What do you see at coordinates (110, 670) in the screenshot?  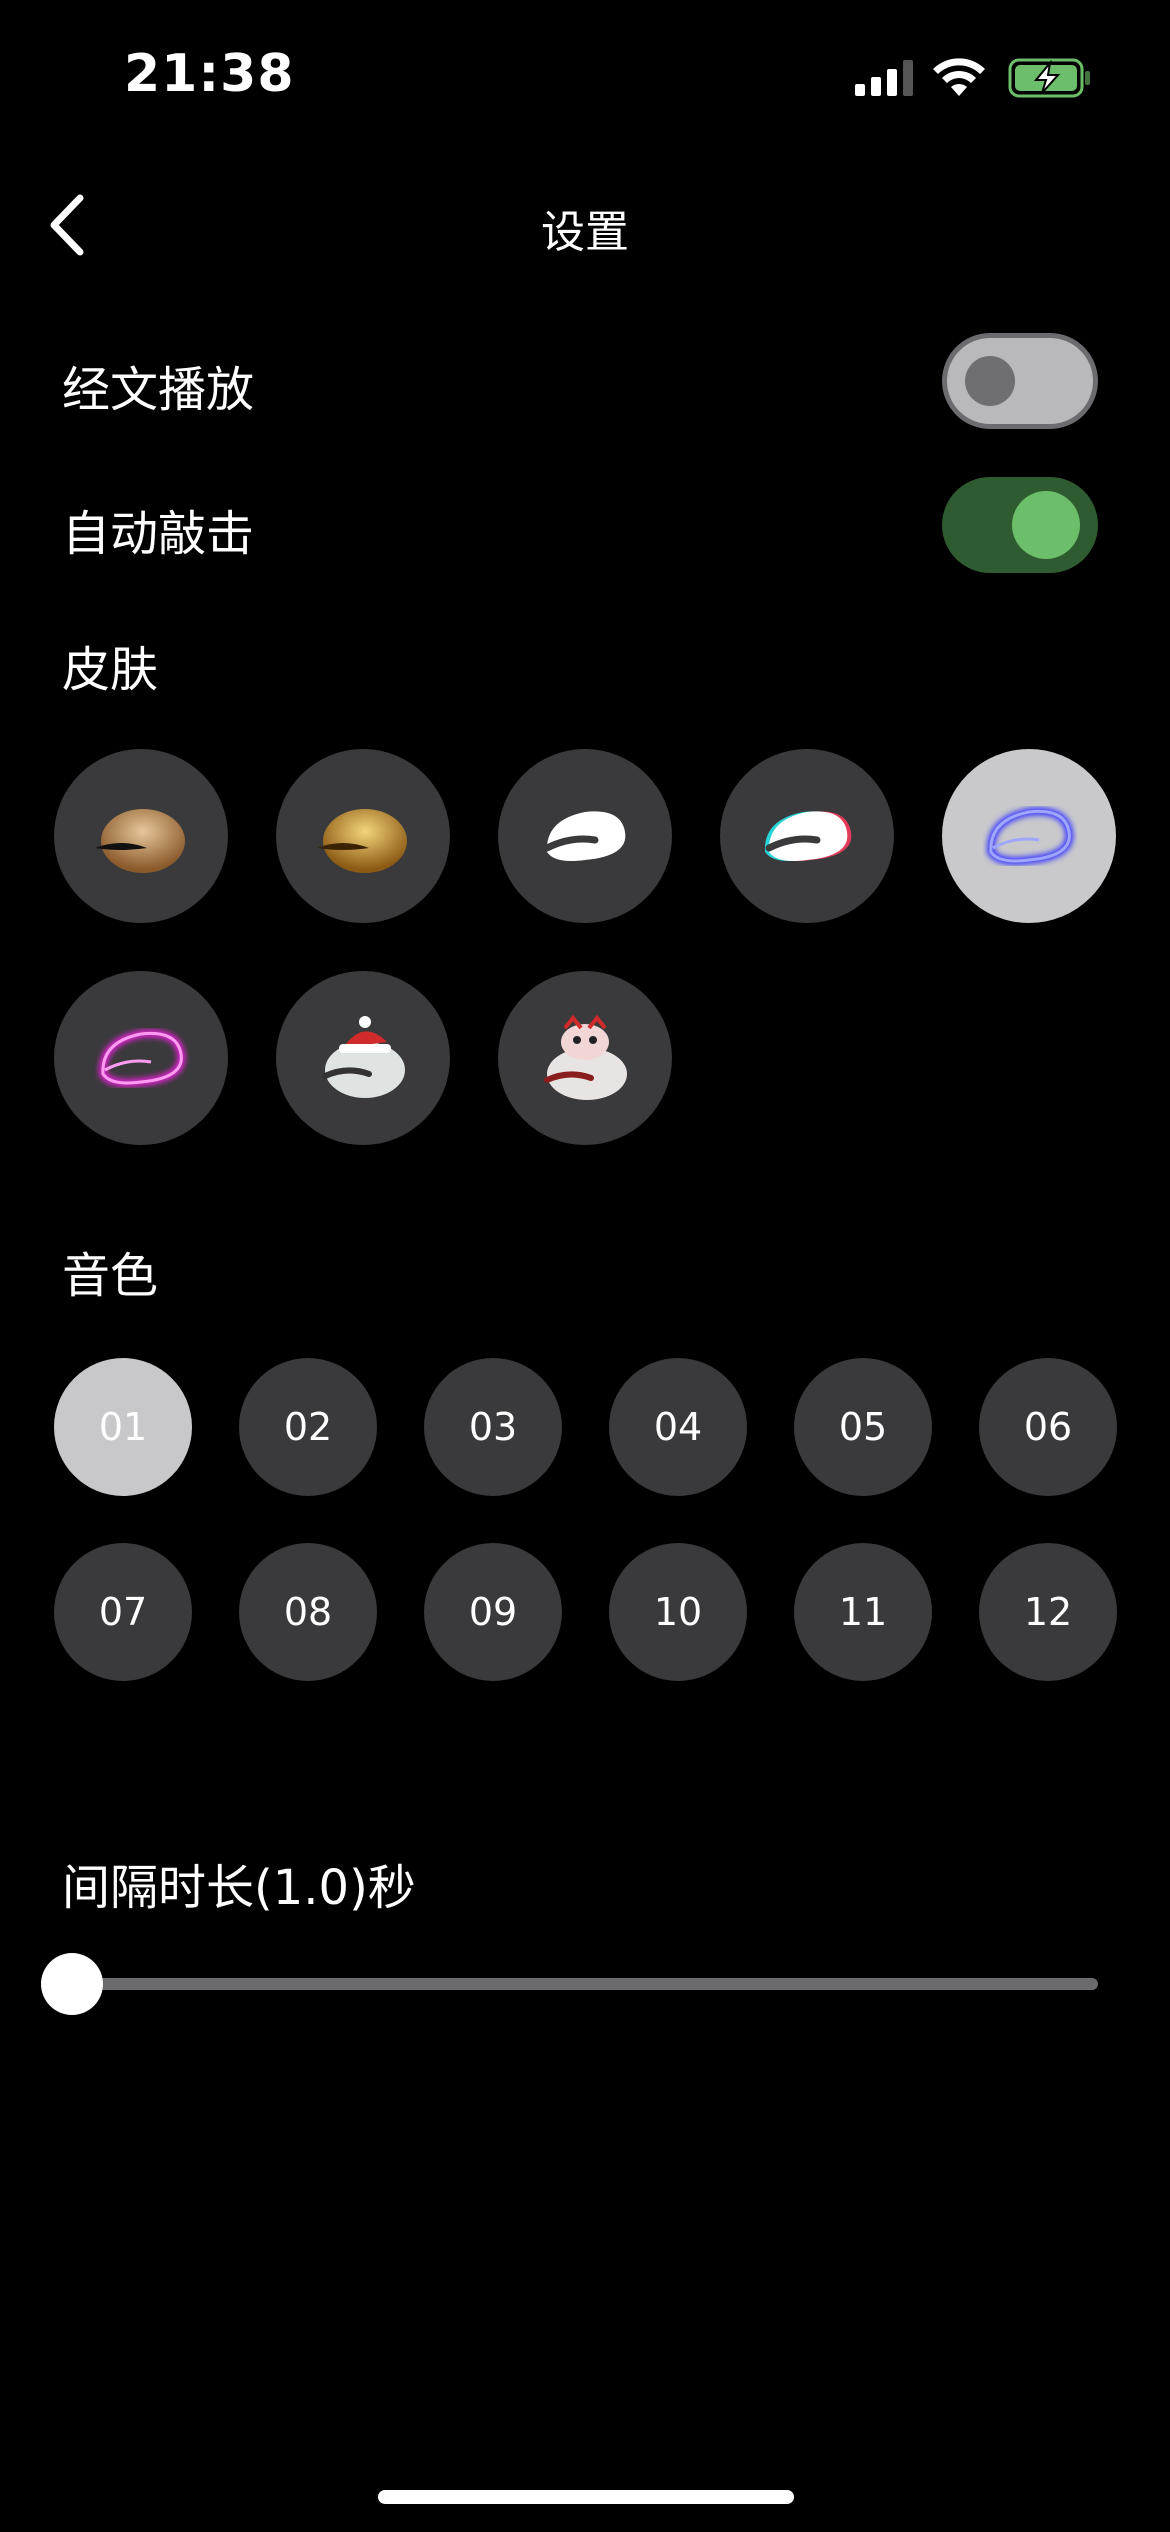 I see `skins-label: 皮肤` at bounding box center [110, 670].